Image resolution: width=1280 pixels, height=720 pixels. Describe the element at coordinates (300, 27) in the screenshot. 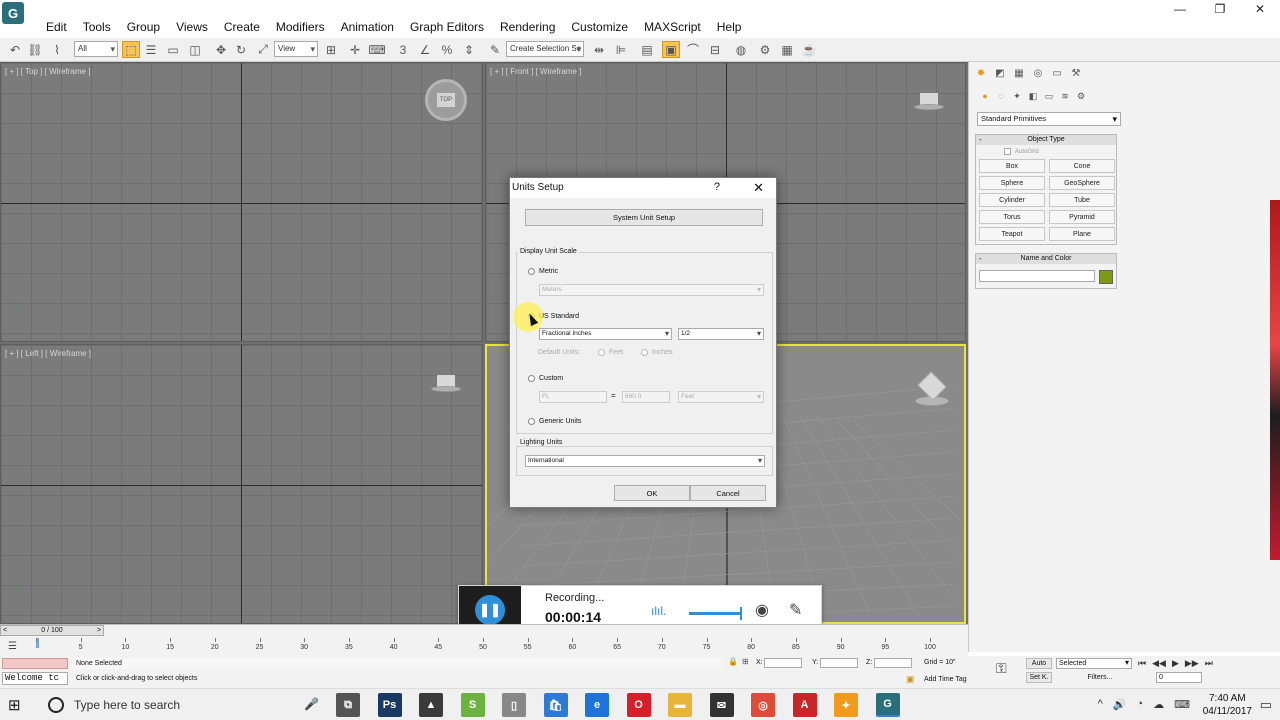

I see `menu-modifiers: Modifiers` at that location.